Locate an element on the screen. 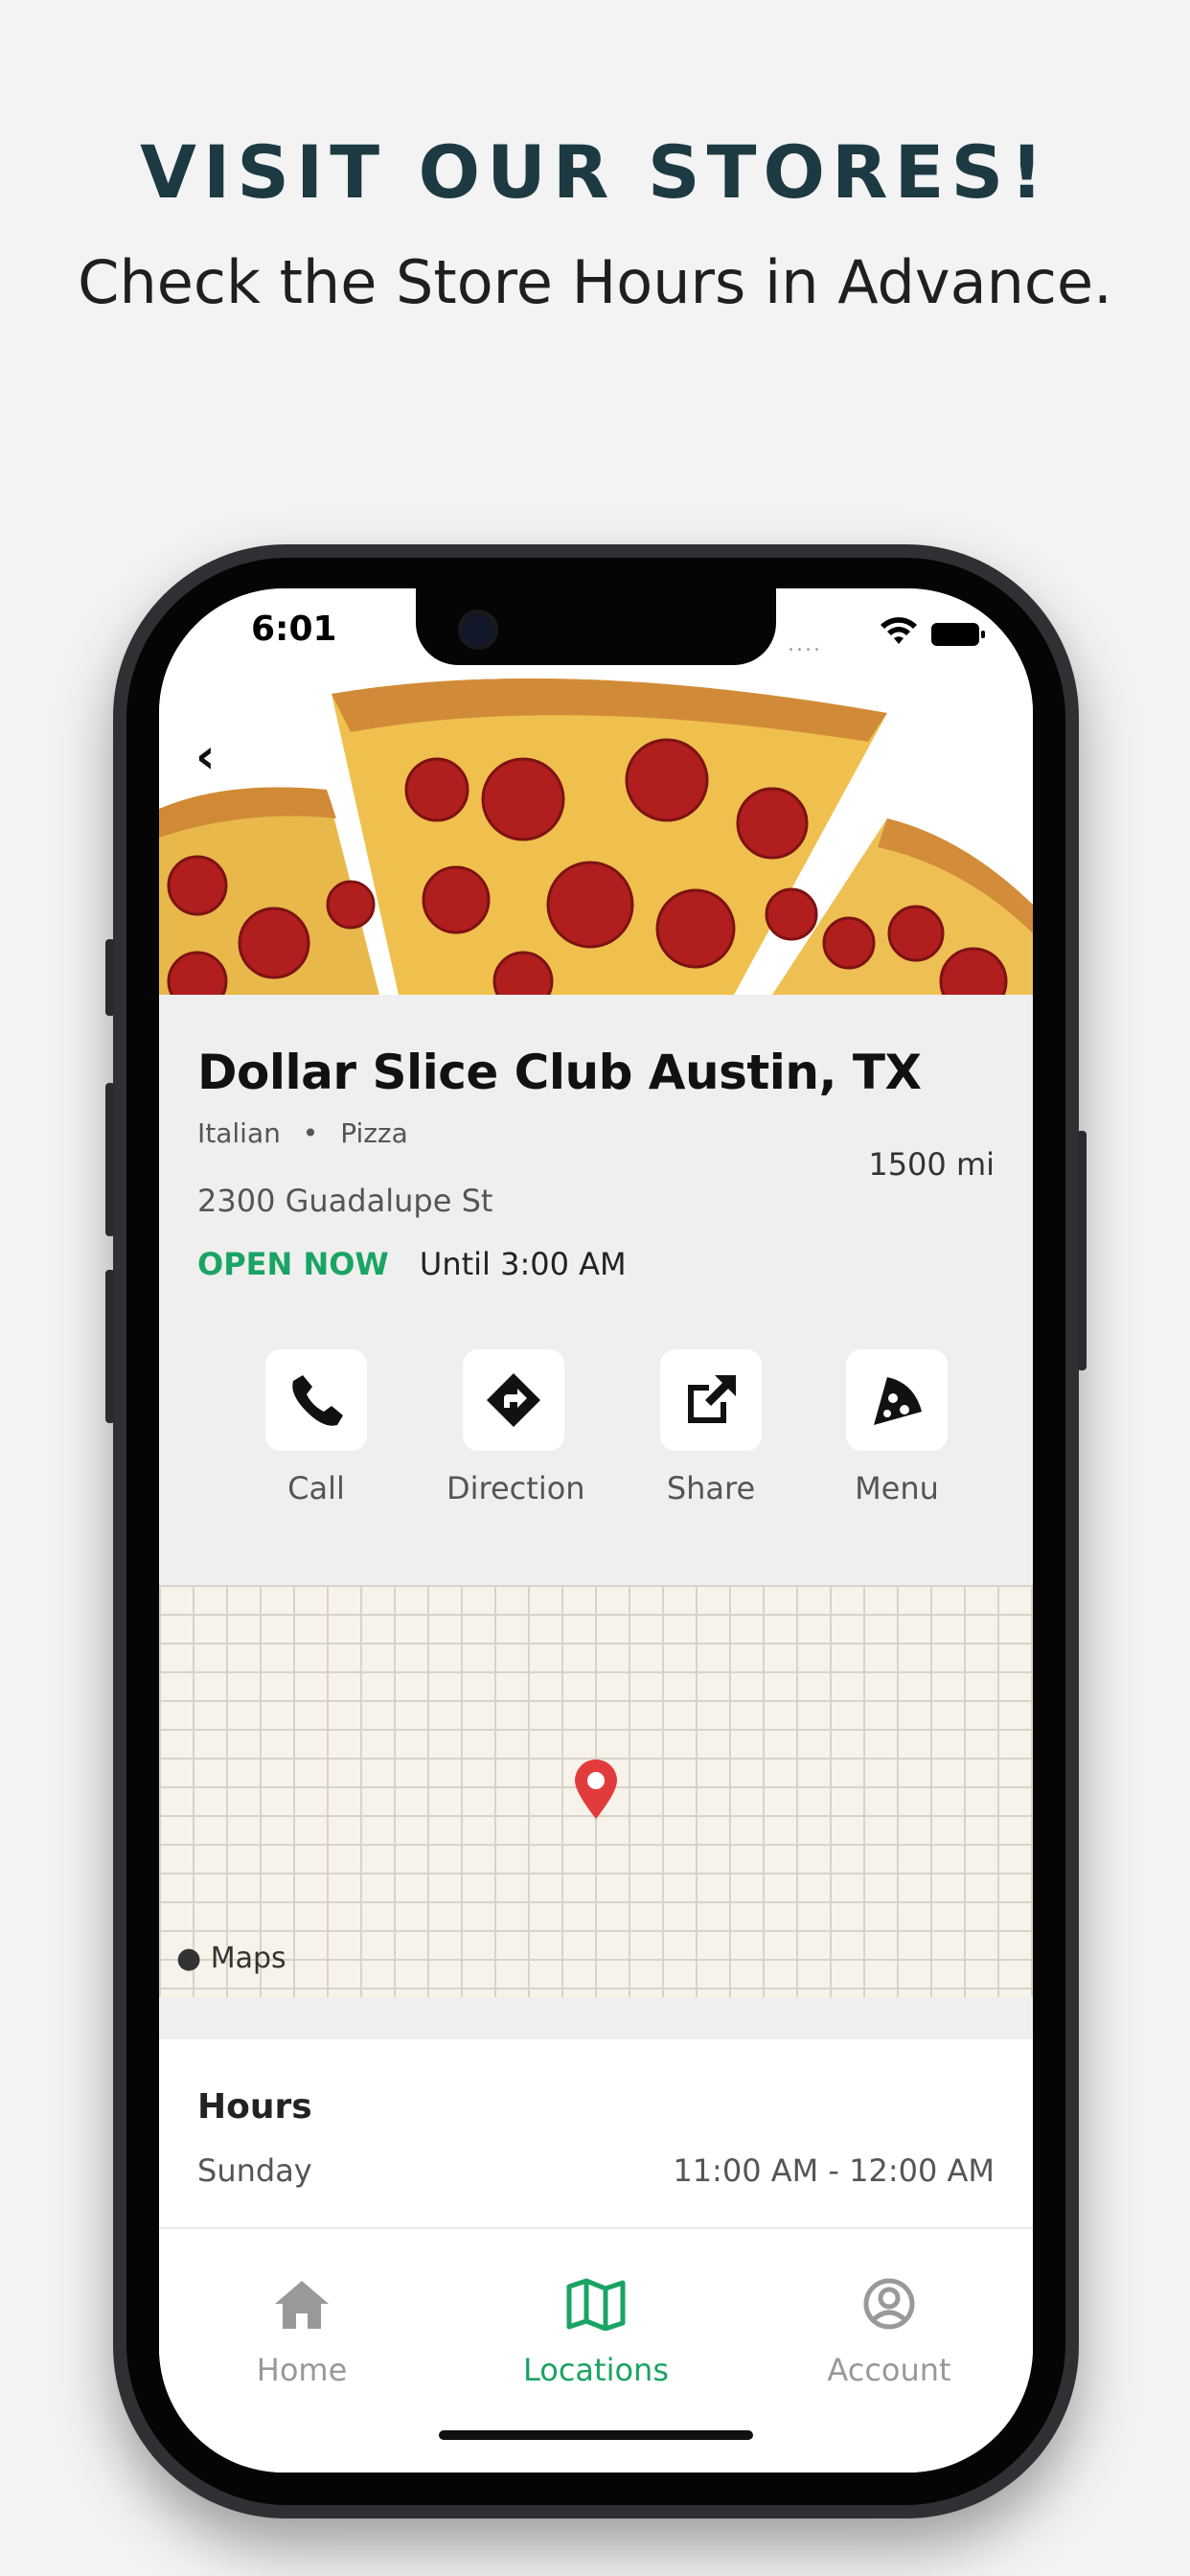 The image size is (1190, 2576). pizza-slice-icon is located at coordinates (898, 1401).